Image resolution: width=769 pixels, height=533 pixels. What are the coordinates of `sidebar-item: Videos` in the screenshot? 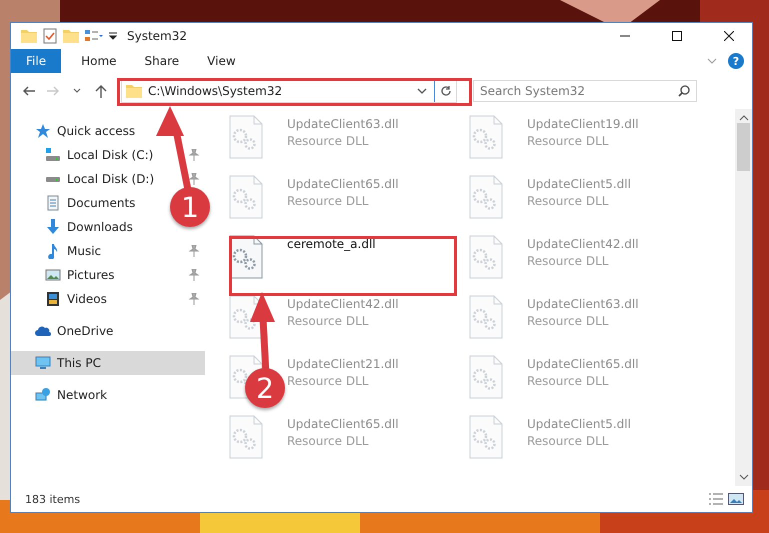 It's located at (62, 299).